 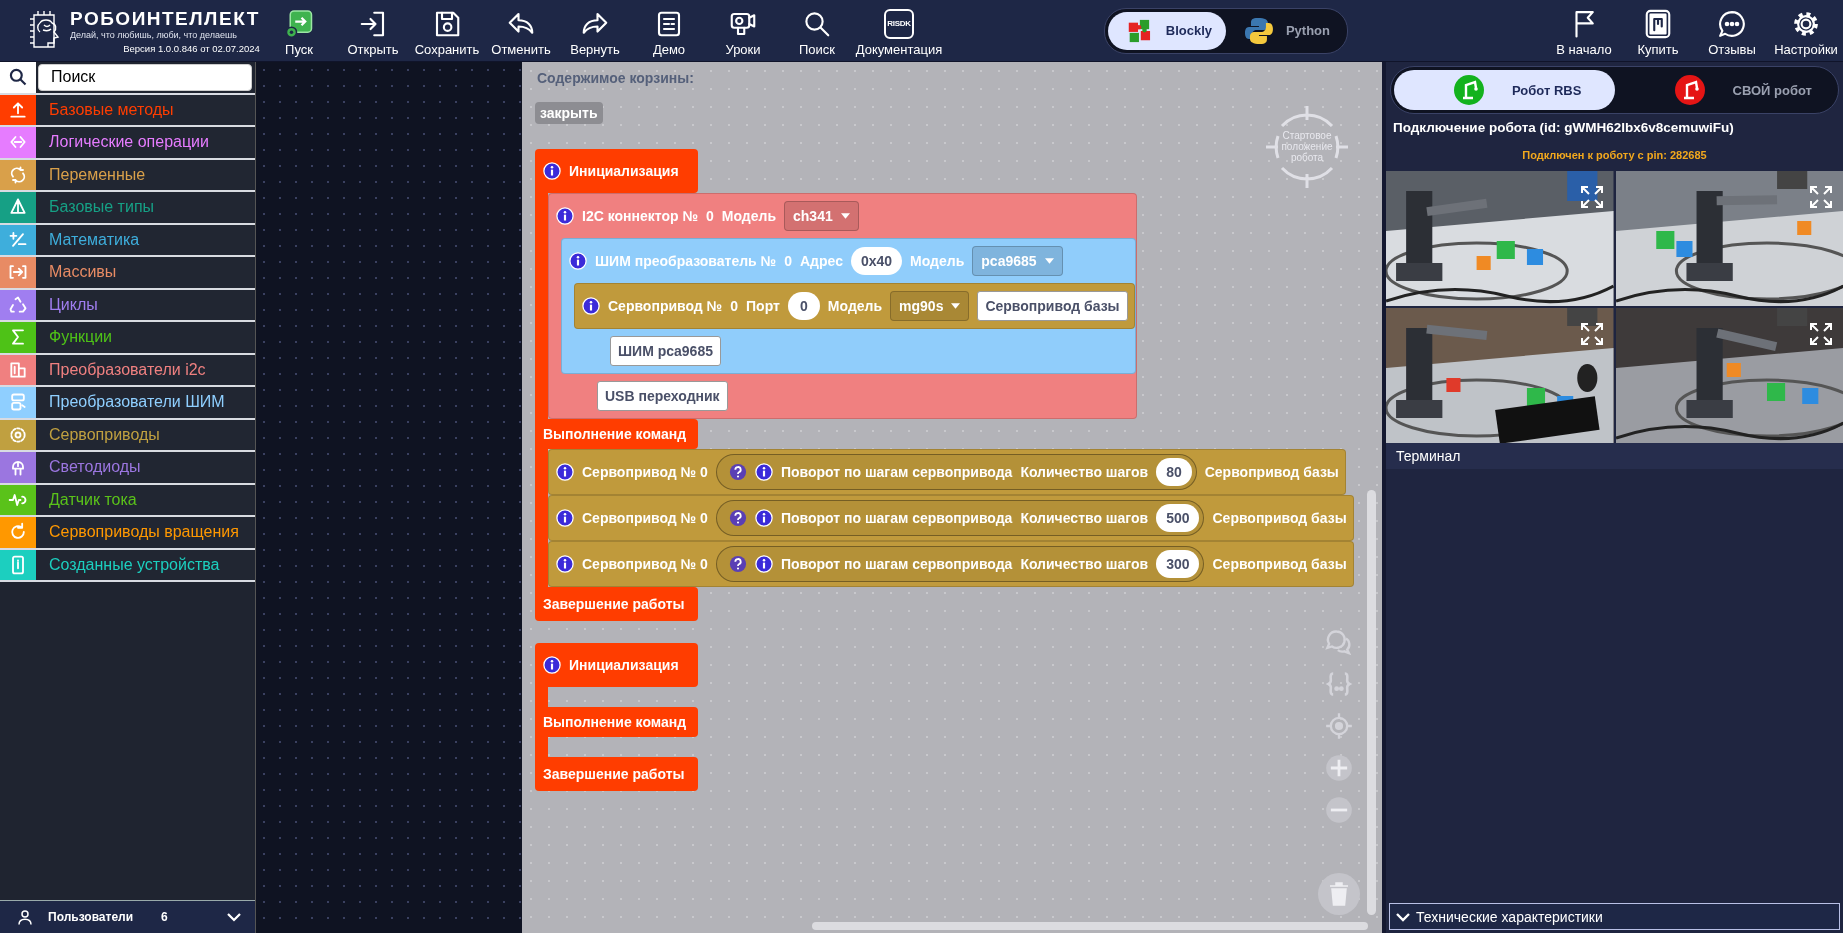 I want to click on terminal-header: Терминал, so click(x=1614, y=456).